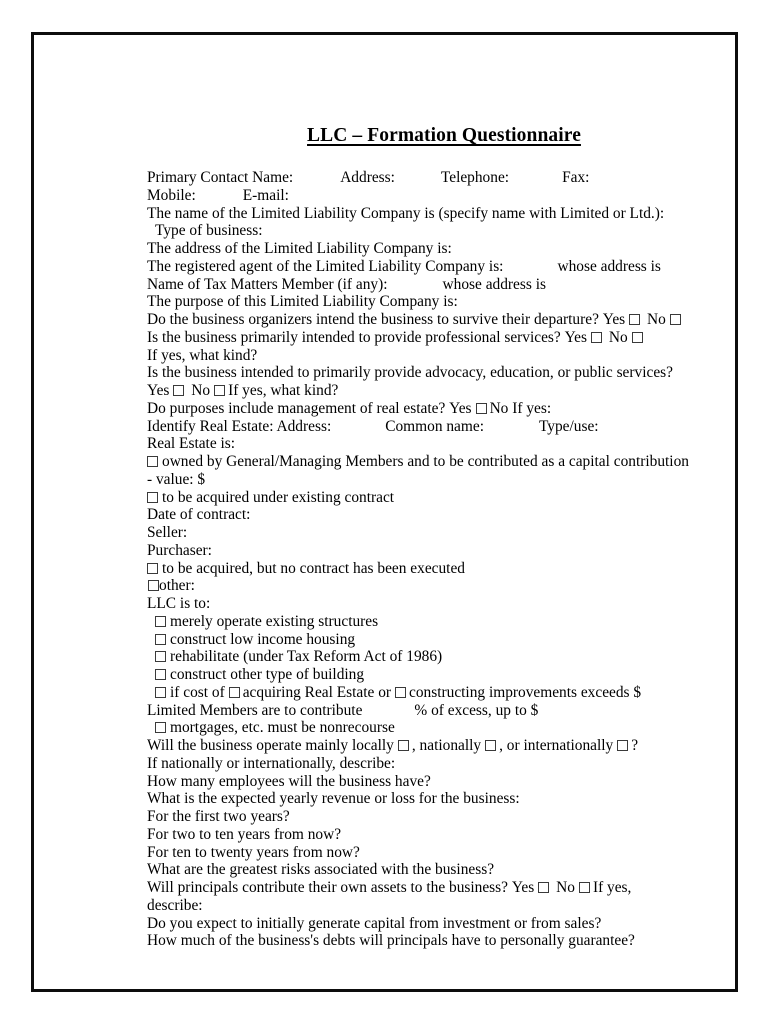 The width and height of the screenshot is (770, 1024). I want to click on mobile-label: Mobile:, so click(171, 195).